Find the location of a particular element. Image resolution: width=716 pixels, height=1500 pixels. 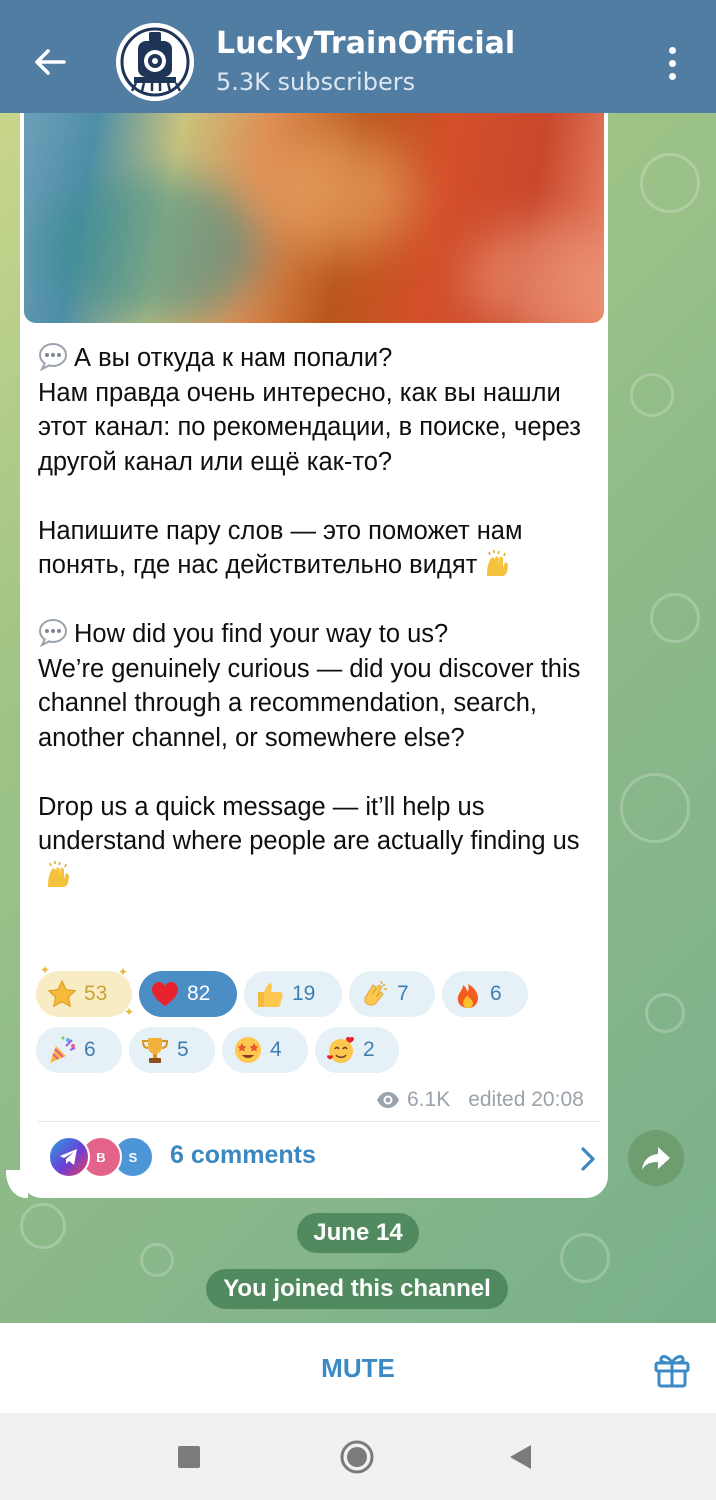

recent-apps-button is located at coordinates (189, 1457).